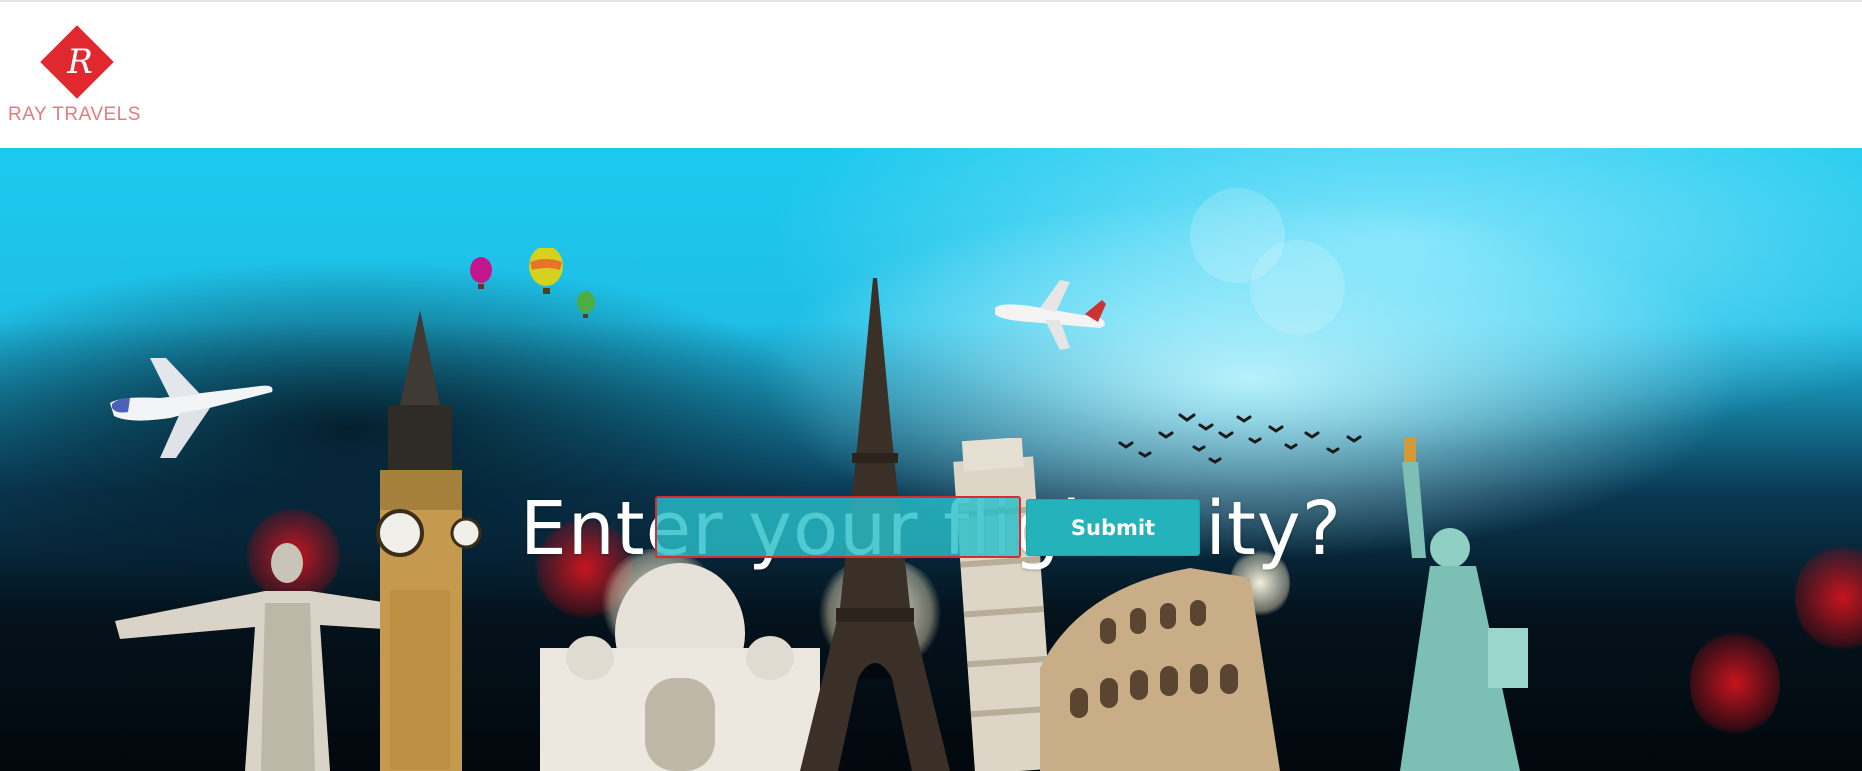  What do you see at coordinates (1160, 669) in the screenshot?
I see `colosseum-icon` at bounding box center [1160, 669].